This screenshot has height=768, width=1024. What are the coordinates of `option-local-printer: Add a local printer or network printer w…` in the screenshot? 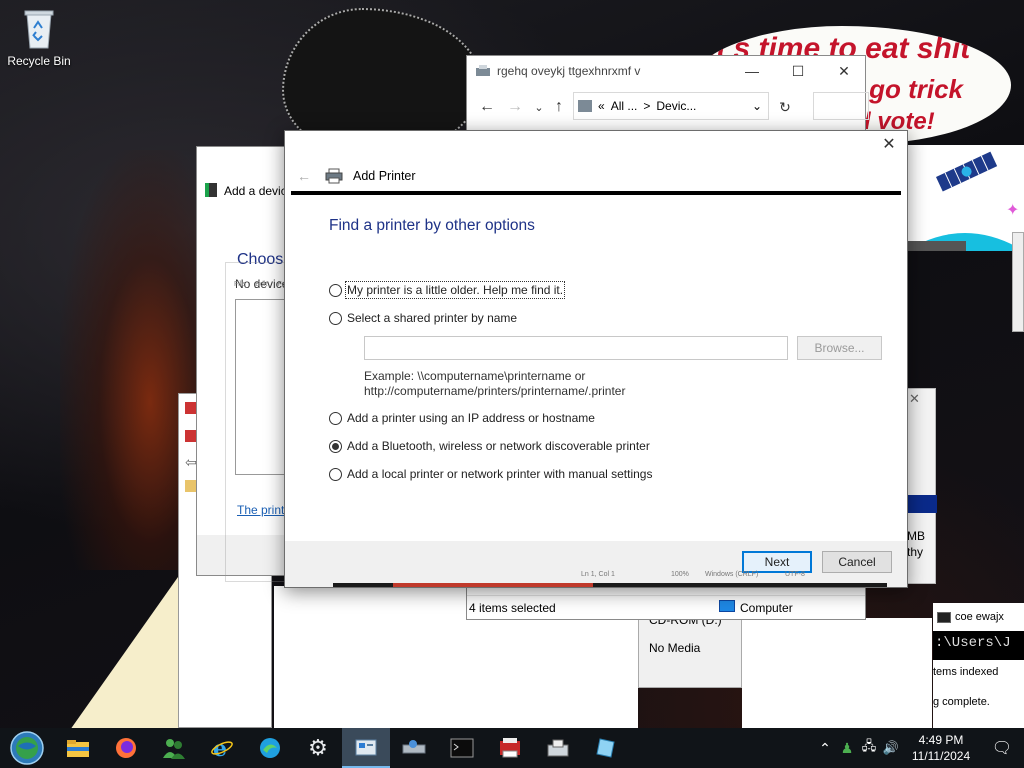 It's located at (490, 474).